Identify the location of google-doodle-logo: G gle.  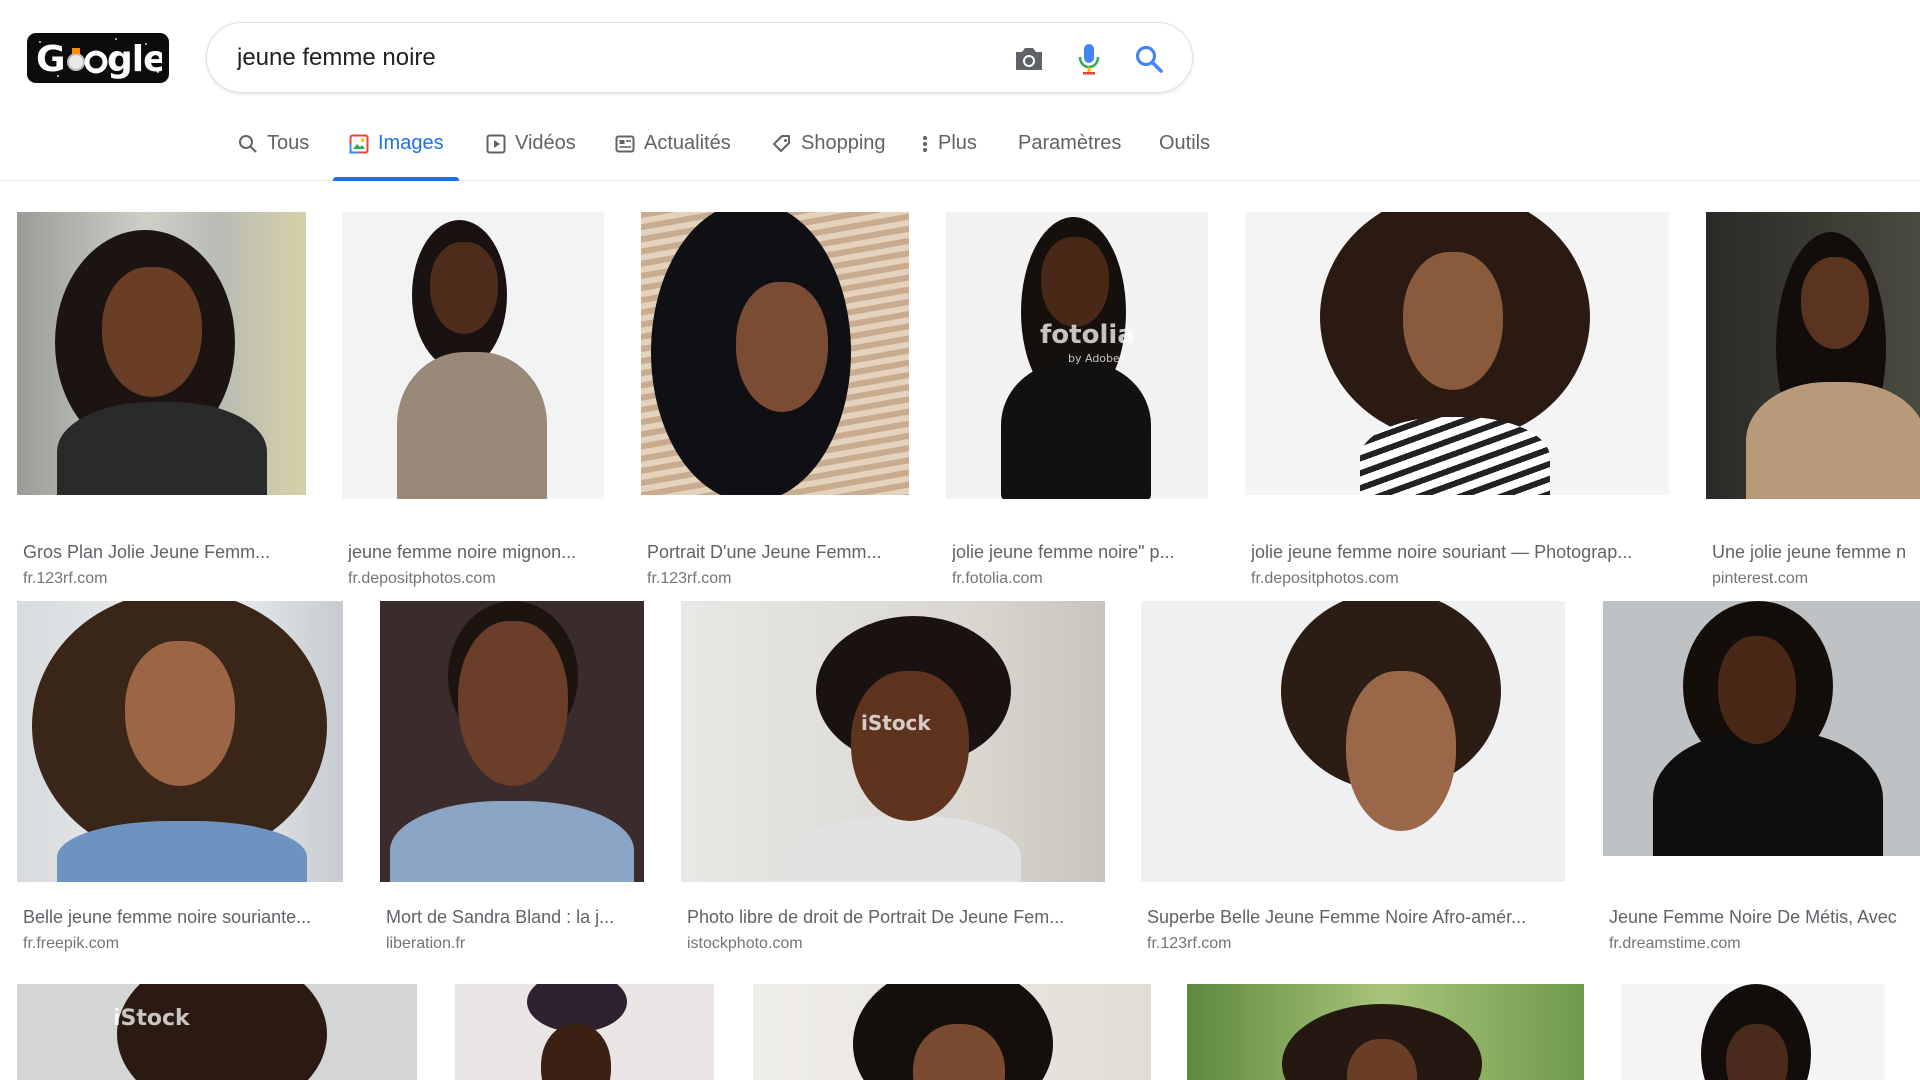
(98, 58).